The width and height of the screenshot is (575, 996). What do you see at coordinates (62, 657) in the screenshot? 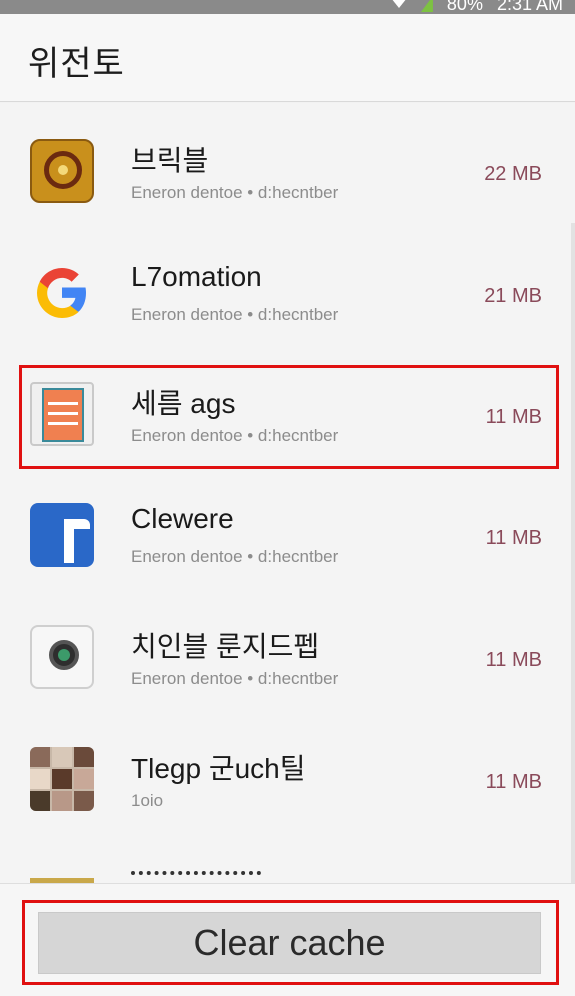
I see `camera-icon` at bounding box center [62, 657].